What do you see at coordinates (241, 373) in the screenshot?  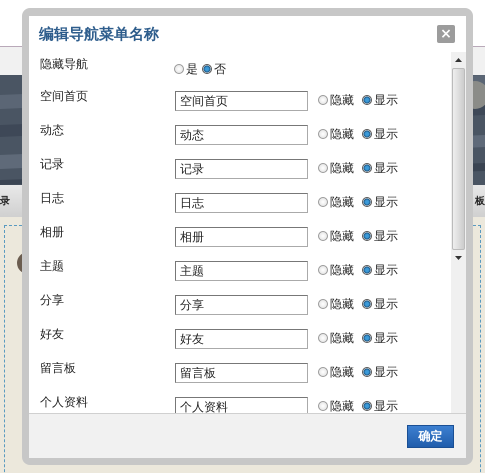 I see `input-field: 留言板` at bounding box center [241, 373].